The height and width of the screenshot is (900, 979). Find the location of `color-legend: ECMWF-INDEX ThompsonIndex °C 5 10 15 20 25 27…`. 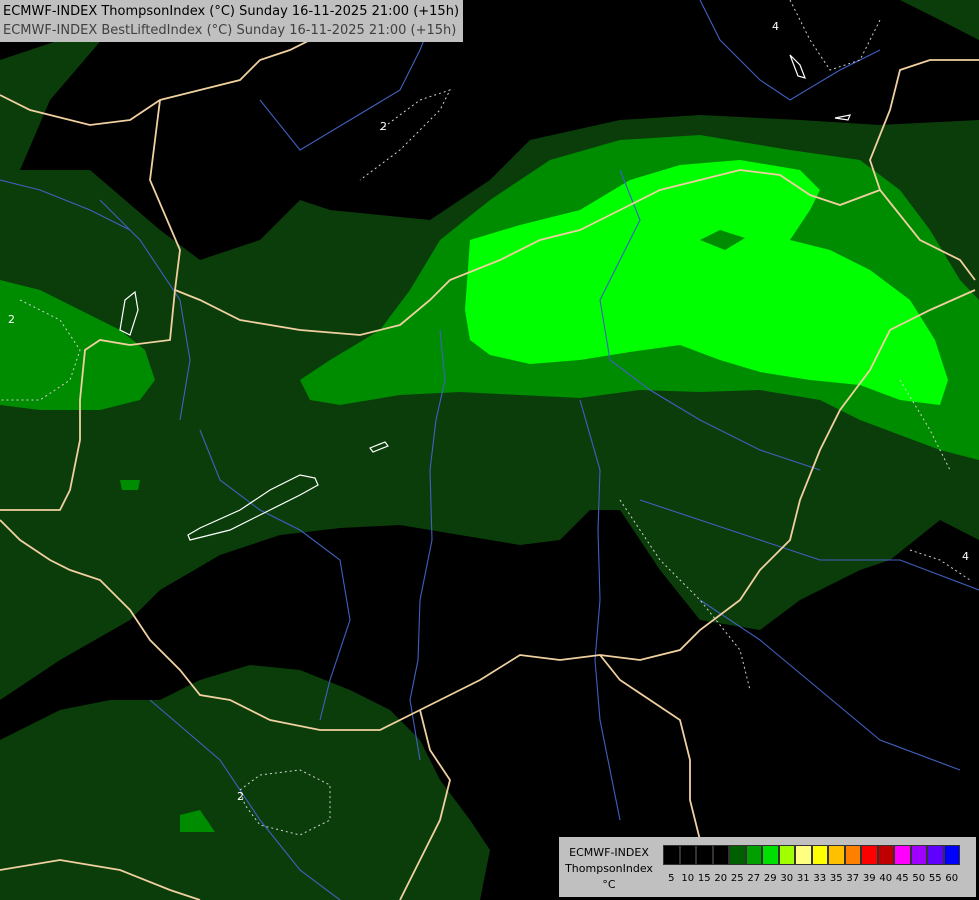

color-legend: ECMWF-INDEX ThompsonIndex °C 5 10 15 20 25 27… is located at coordinates (767, 867).